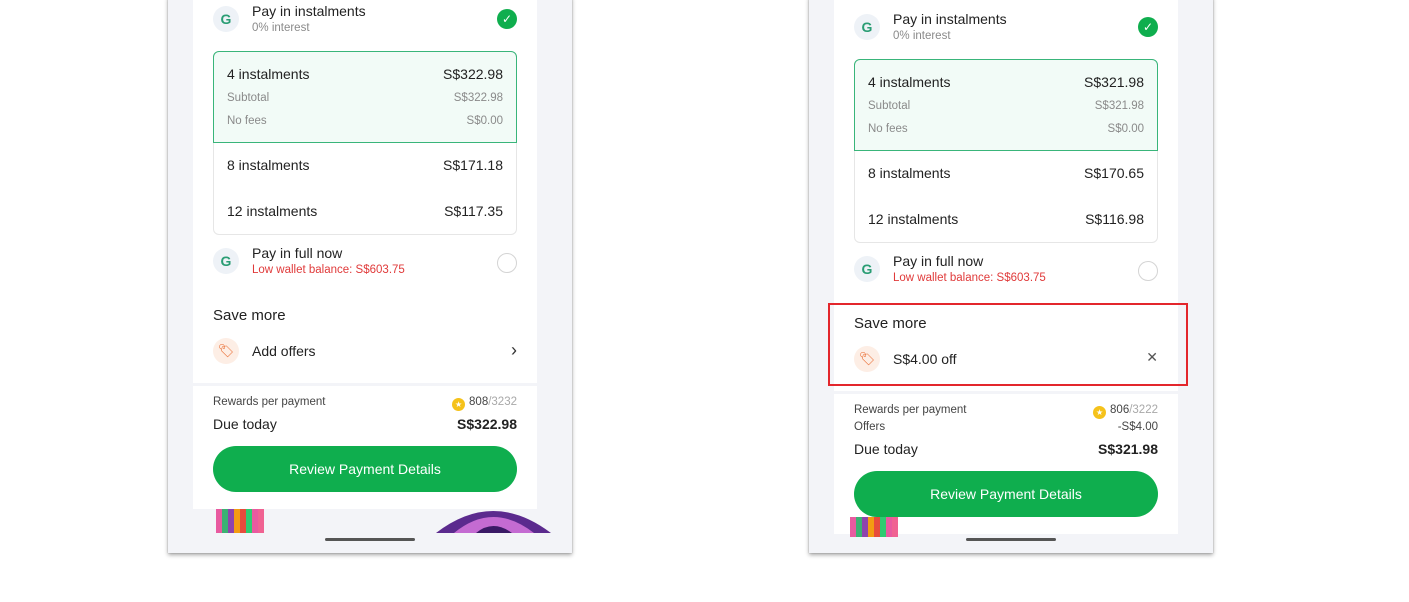 The width and height of the screenshot is (1409, 602). What do you see at coordinates (1114, 82) in the screenshot?
I see `plan-amount: S$321.98` at bounding box center [1114, 82].